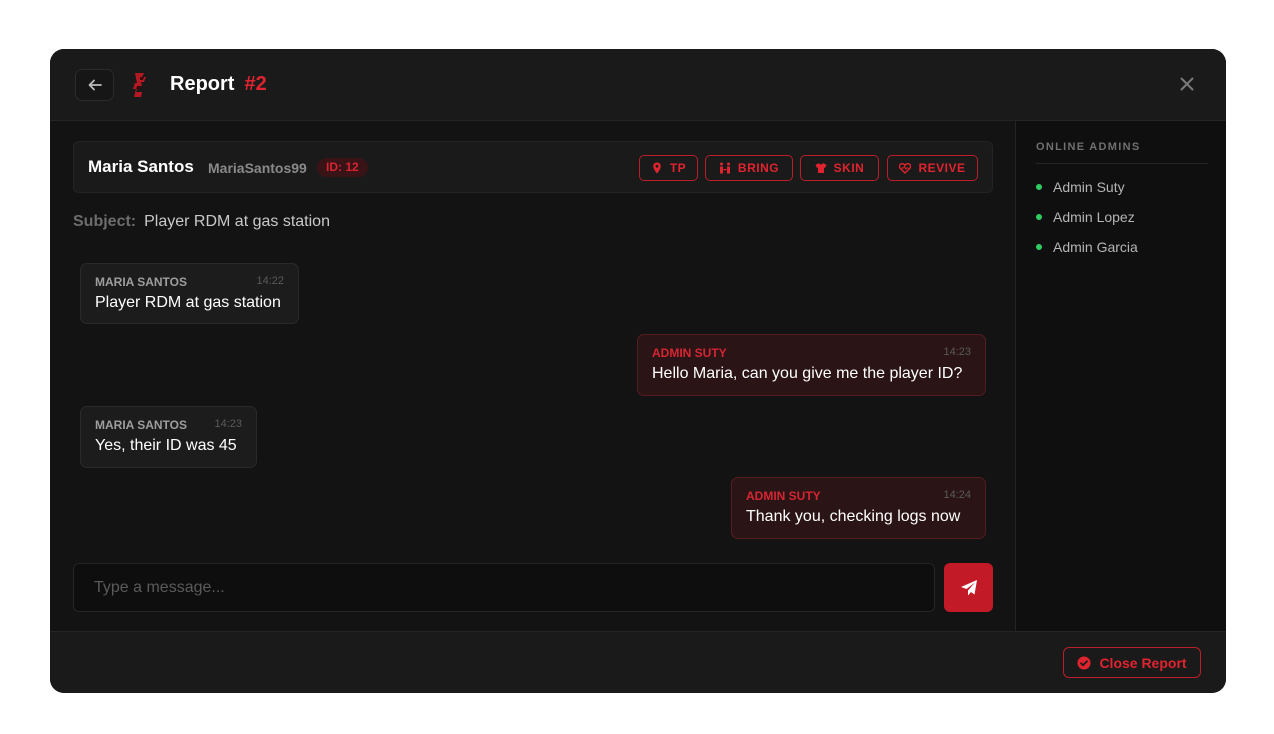 The image size is (1274, 734). I want to click on subject-label: Subject:, so click(105, 221).